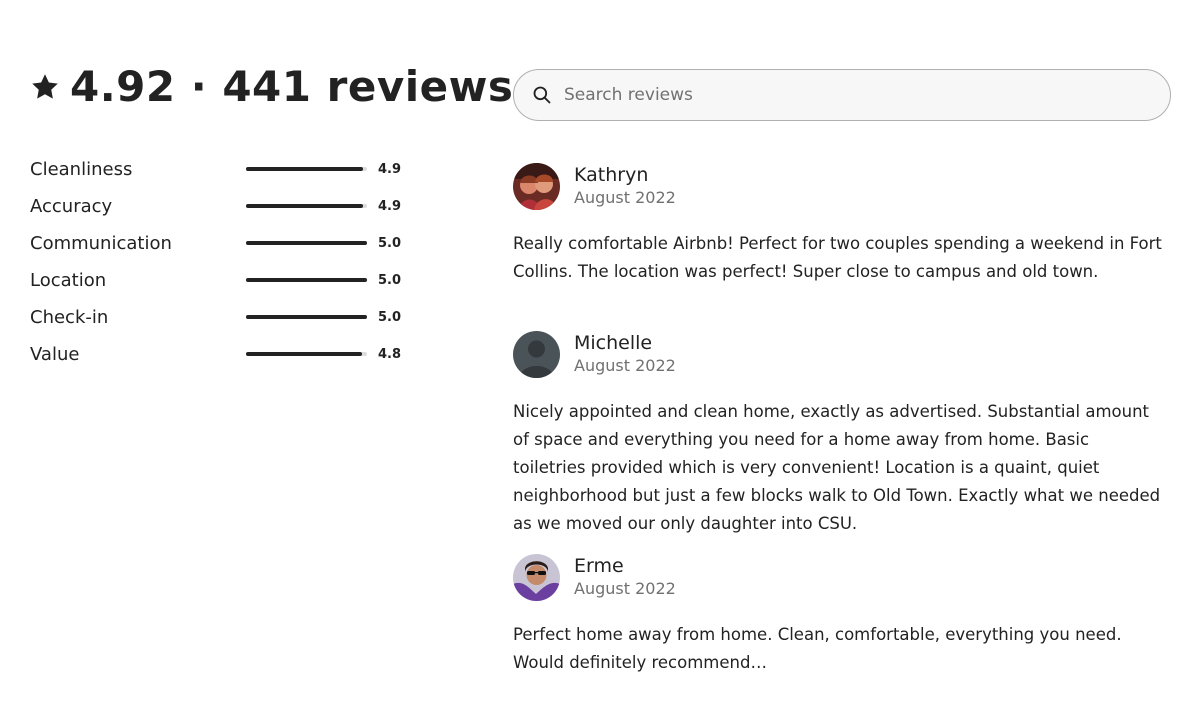 The width and height of the screenshot is (1200, 720). What do you see at coordinates (838, 186) in the screenshot?
I see `review-header: Kathryn August 2022` at bounding box center [838, 186].